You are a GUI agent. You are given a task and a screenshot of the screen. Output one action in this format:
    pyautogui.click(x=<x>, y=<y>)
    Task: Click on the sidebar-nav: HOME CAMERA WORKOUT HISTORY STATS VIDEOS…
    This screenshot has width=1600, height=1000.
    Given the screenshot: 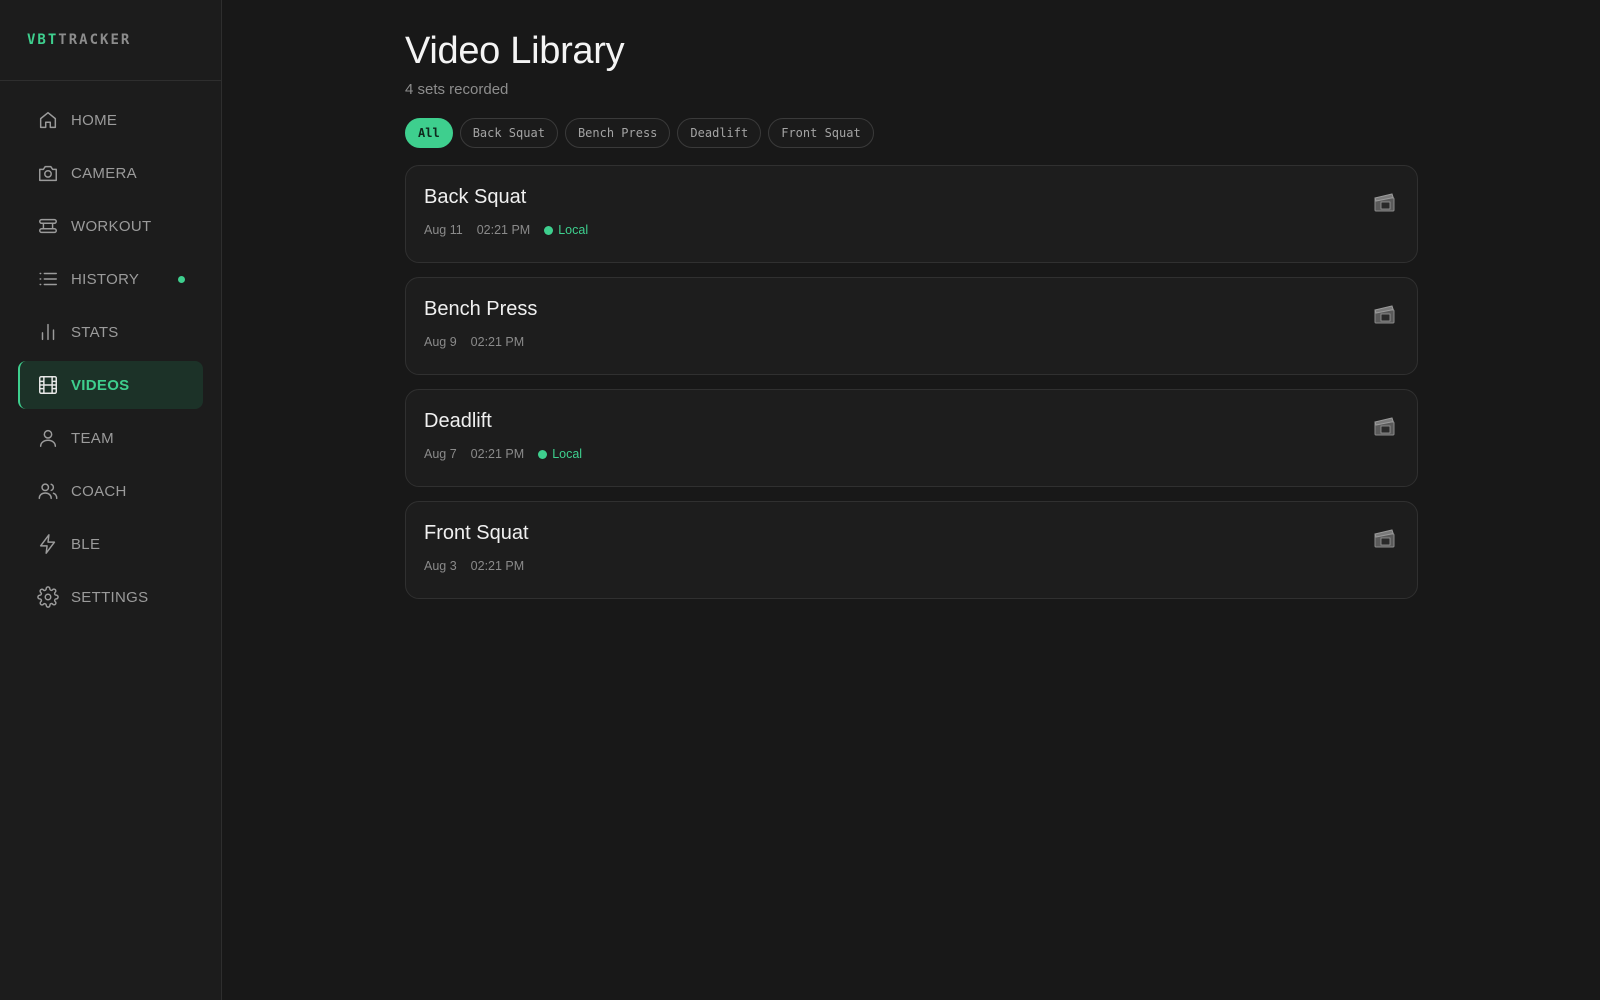 What is the action you would take?
    pyautogui.click(x=110, y=351)
    